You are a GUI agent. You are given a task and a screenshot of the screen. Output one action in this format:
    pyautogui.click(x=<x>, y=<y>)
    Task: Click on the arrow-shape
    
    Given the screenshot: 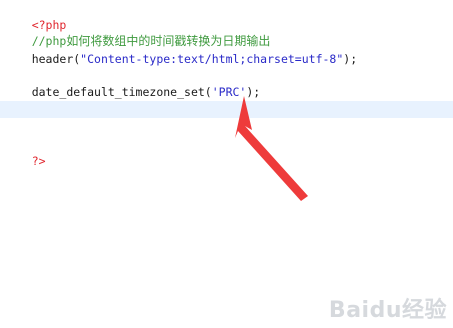 What is the action you would take?
    pyautogui.click(x=271, y=148)
    